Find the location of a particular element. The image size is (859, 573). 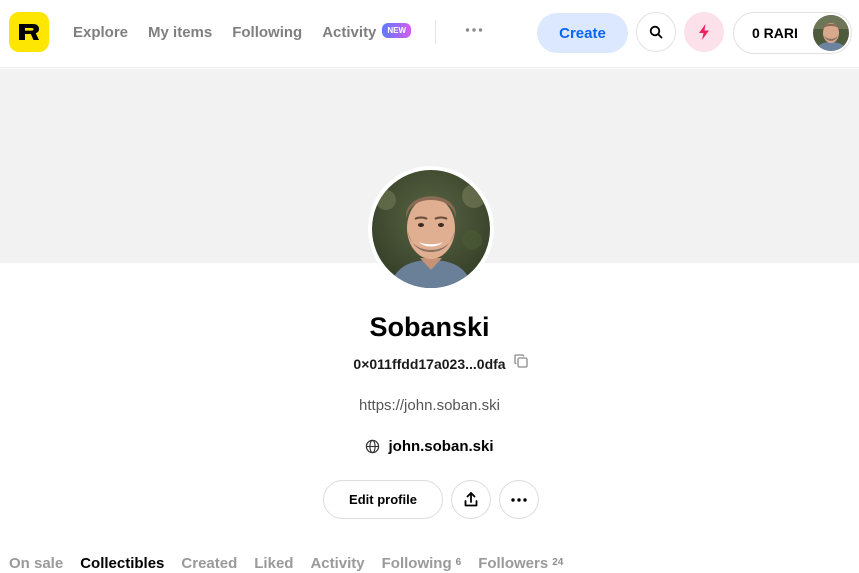

nav-my-items: My items is located at coordinates (180, 32).